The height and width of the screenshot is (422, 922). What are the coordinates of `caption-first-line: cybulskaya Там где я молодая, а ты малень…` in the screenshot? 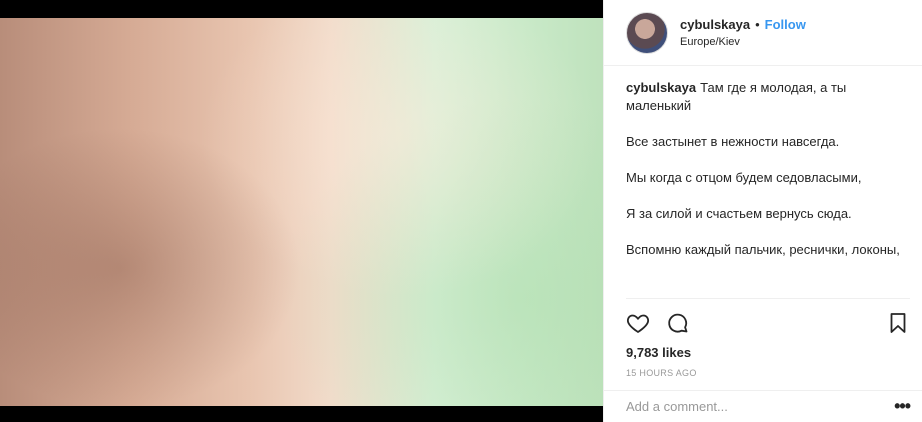 It's located at (763, 97).